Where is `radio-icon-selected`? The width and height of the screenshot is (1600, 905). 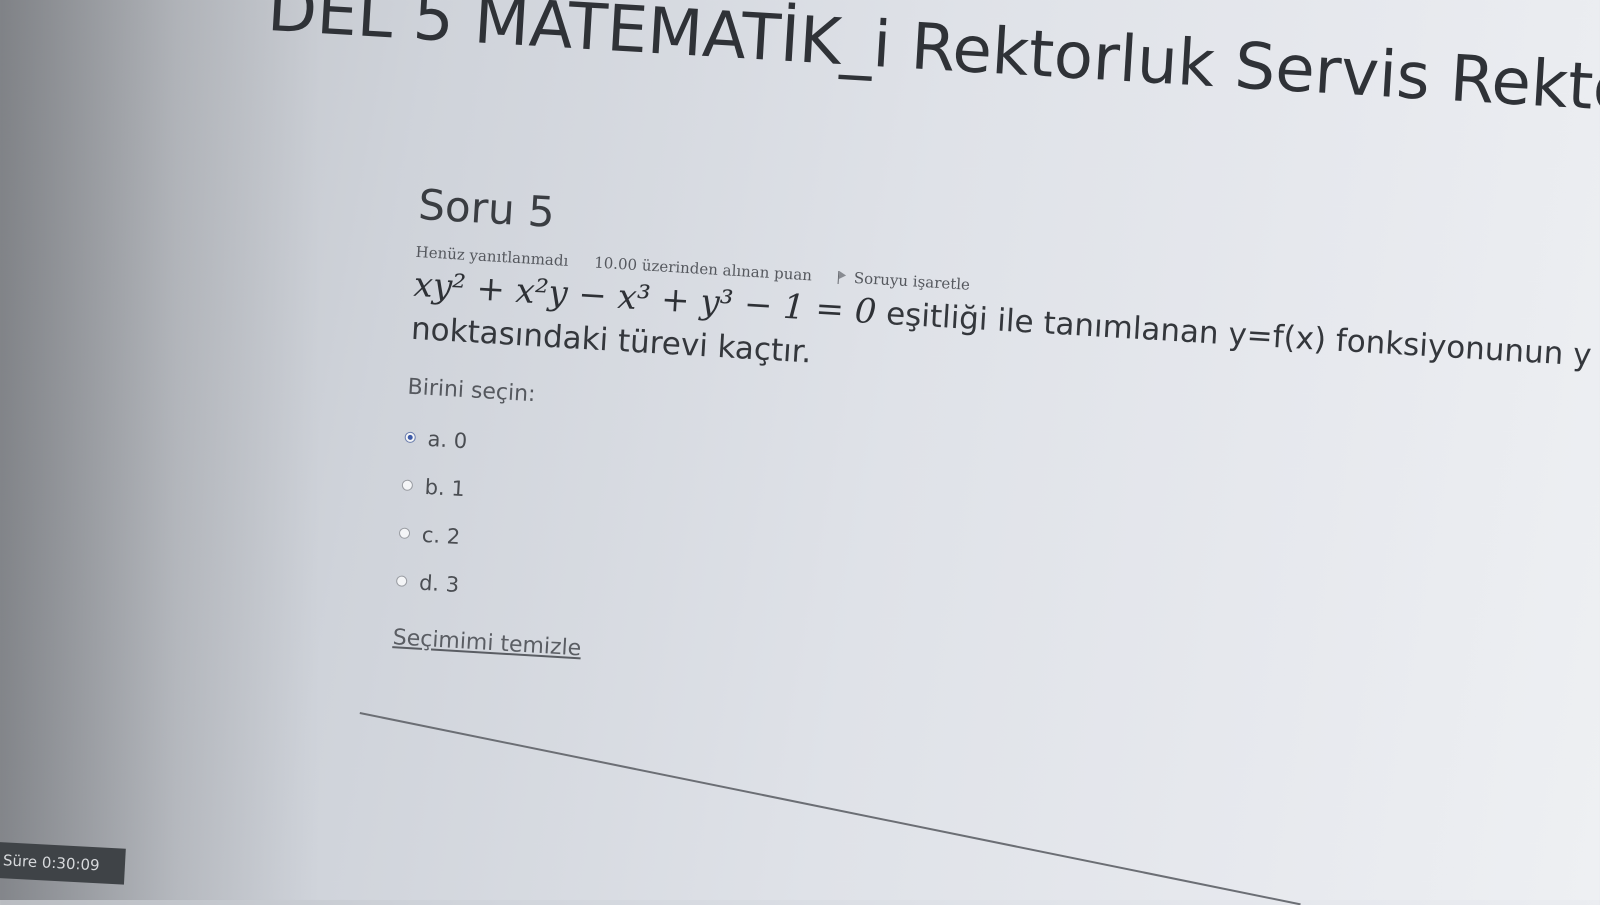
radio-icon-selected is located at coordinates (410, 437).